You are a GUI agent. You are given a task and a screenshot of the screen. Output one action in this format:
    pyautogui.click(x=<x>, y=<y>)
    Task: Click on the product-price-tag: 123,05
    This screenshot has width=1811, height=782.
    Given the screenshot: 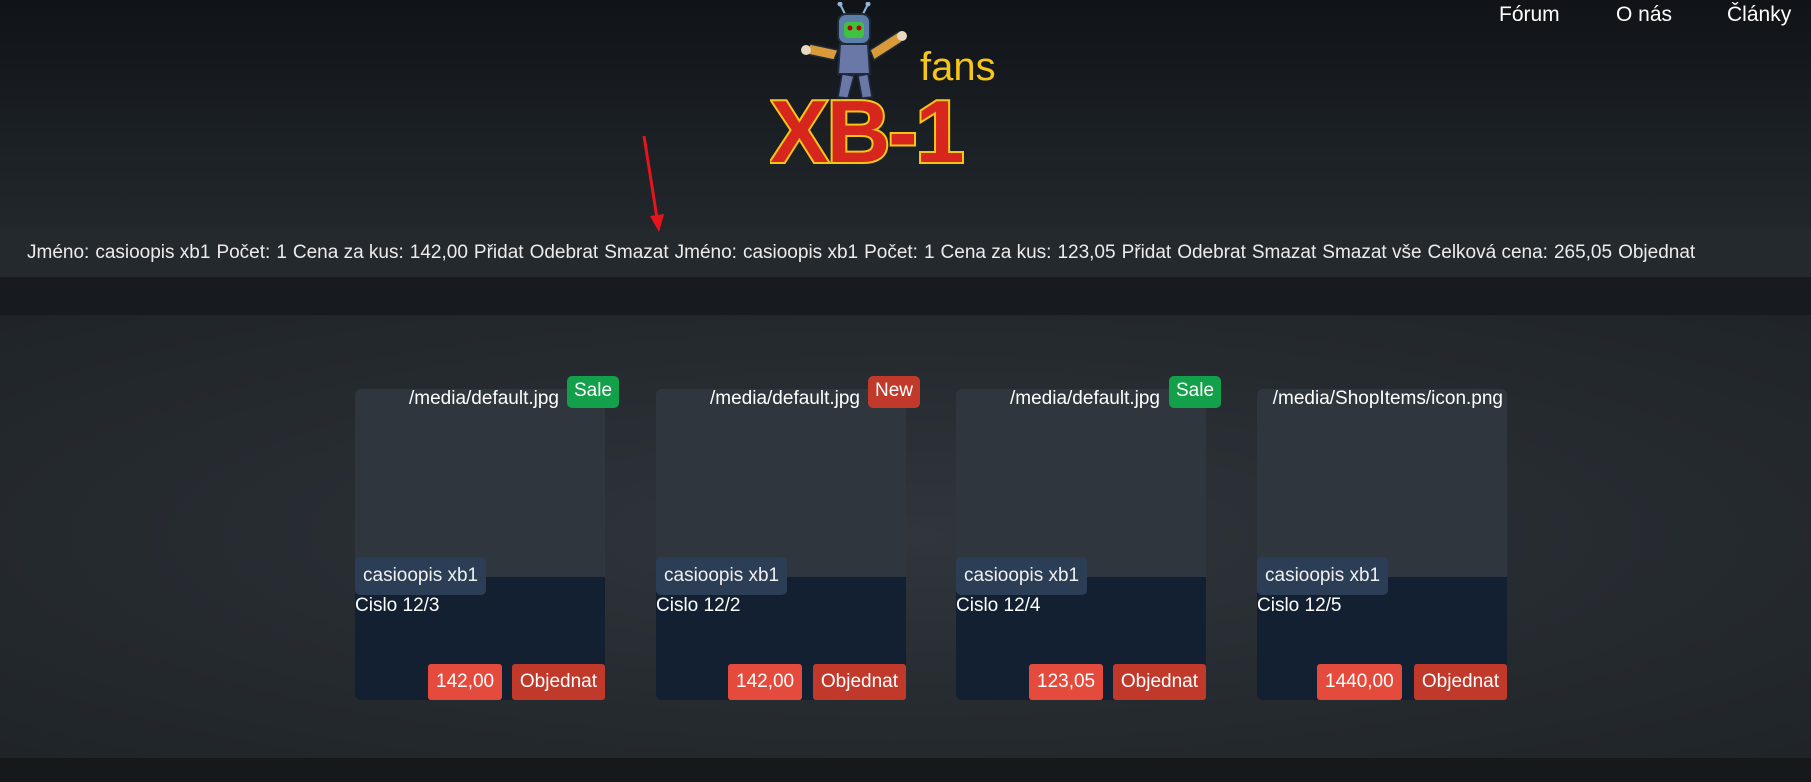 What is the action you would take?
    pyautogui.click(x=1066, y=682)
    